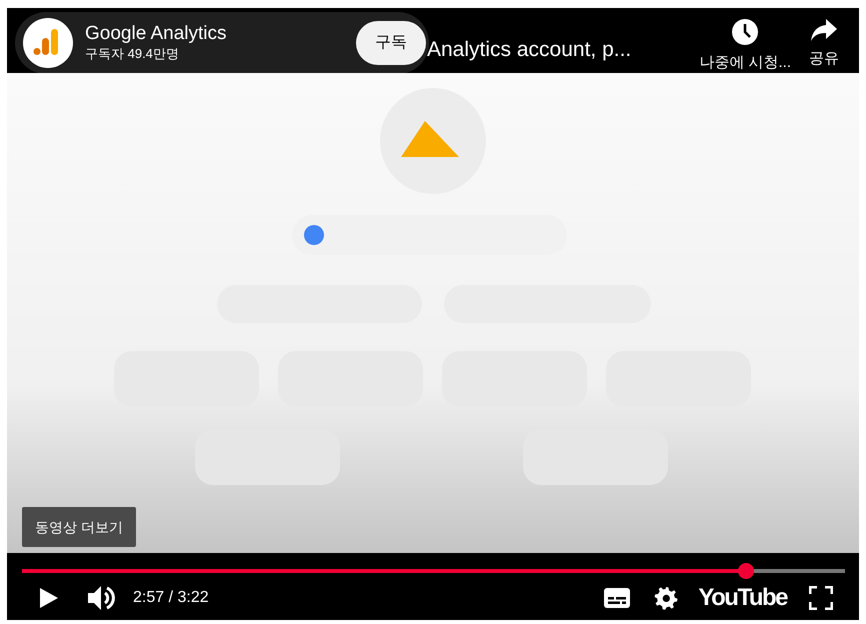  Describe the element at coordinates (132, 54) in the screenshot. I see `subscriber-count: 구독자 49.4만명` at that location.